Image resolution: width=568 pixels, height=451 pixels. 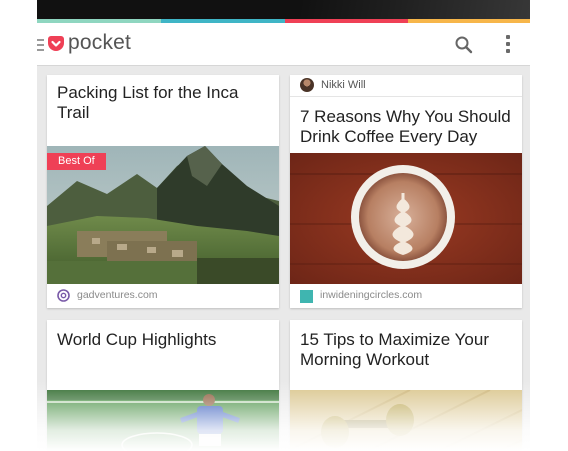 What do you see at coordinates (508, 45) in the screenshot?
I see `more-vert-icon` at bounding box center [508, 45].